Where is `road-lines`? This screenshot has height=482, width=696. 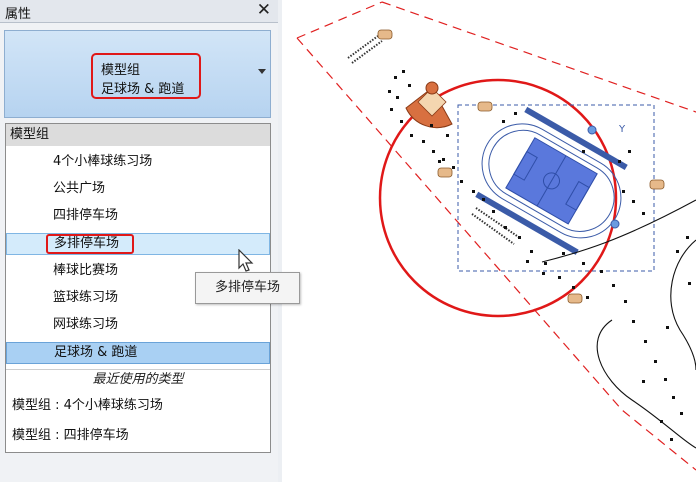 road-lines is located at coordinates (618, 324).